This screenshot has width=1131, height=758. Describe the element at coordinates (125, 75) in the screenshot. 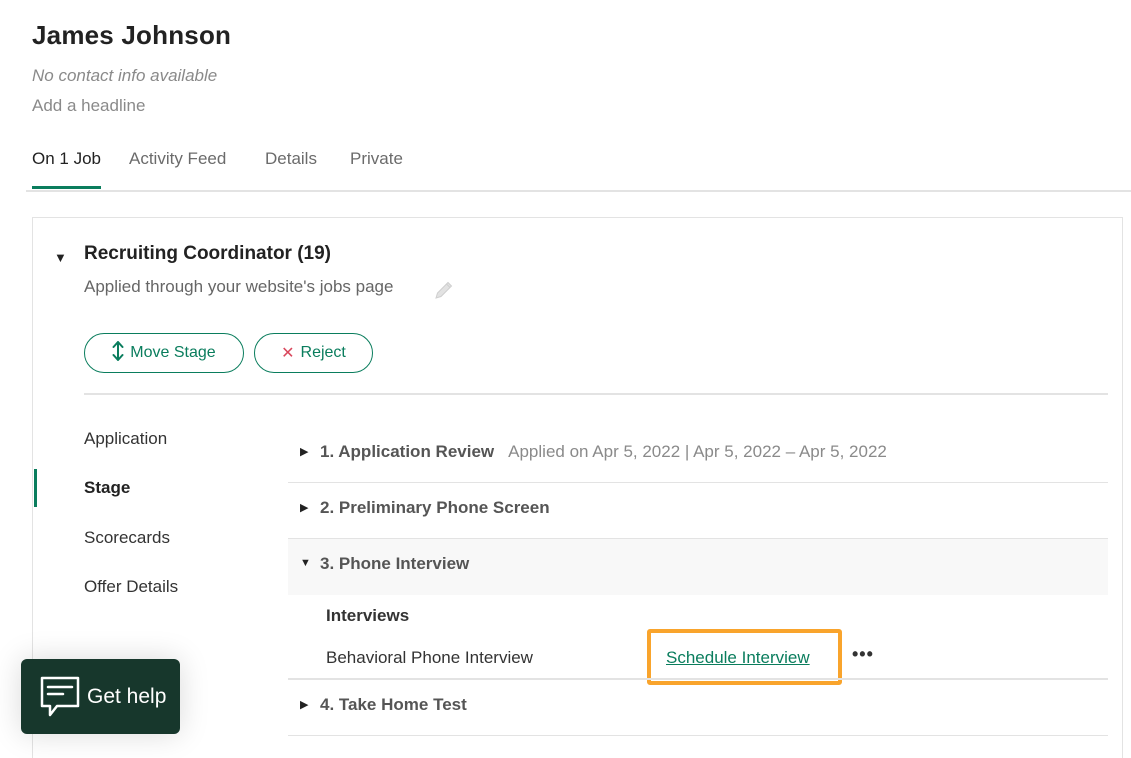

I see `contact-info: No contact info available` at that location.